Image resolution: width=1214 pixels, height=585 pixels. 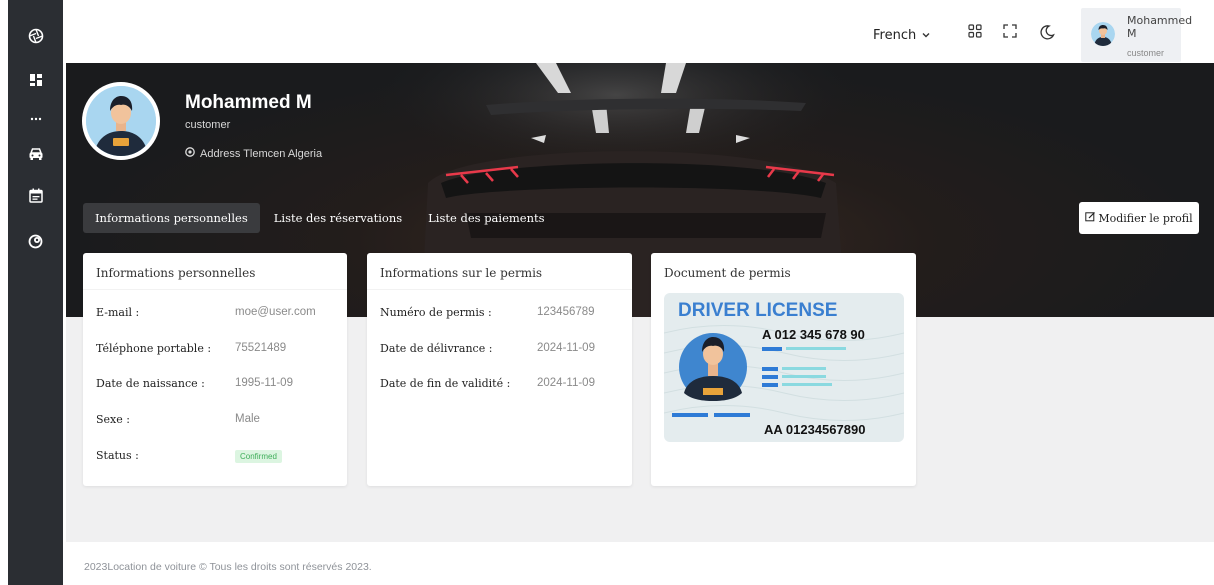 I want to click on chevron-down-icon, so click(x=926, y=36).